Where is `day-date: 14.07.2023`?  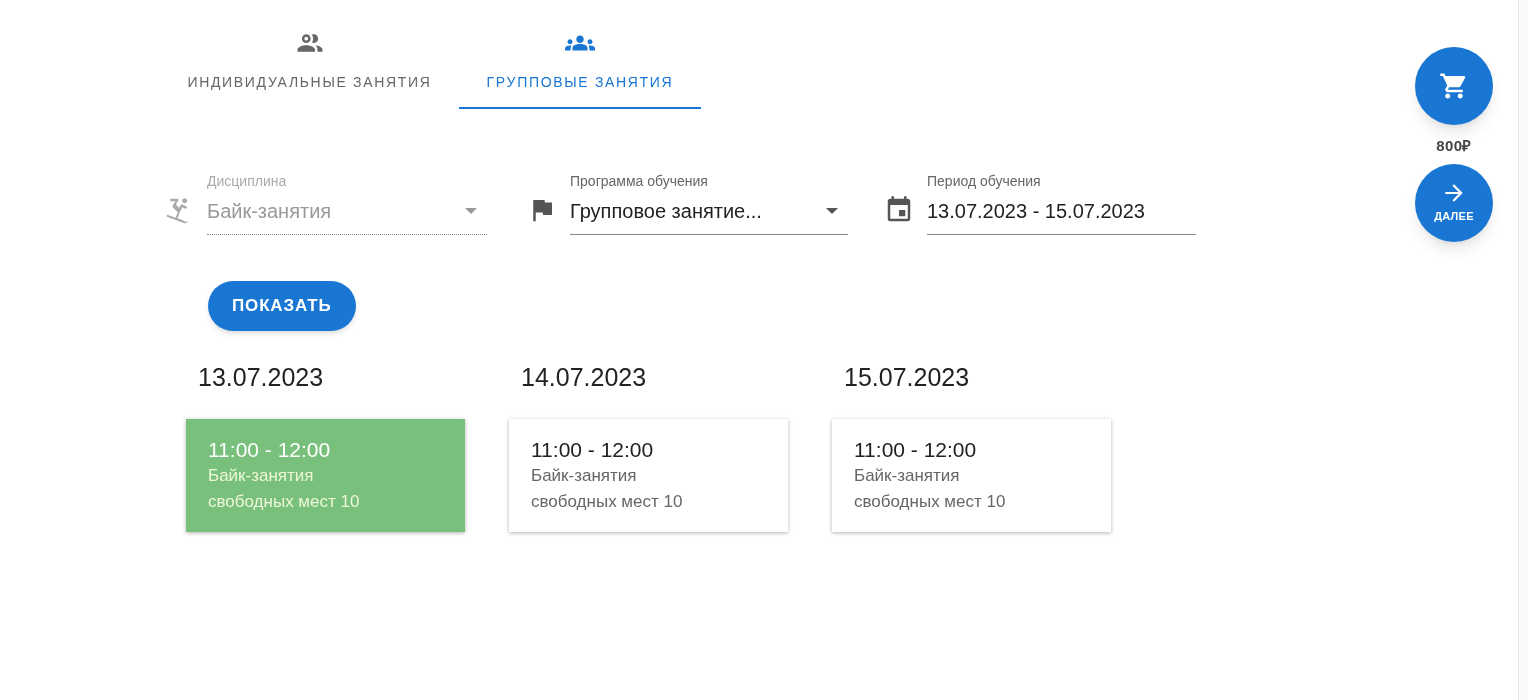
day-date: 14.07.2023 is located at coordinates (584, 377).